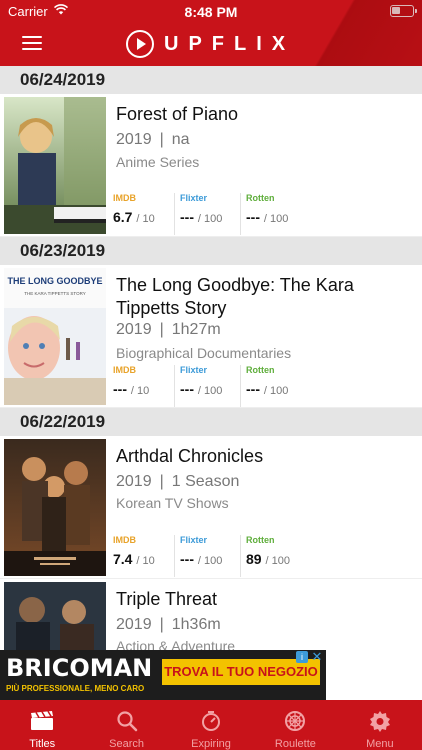 This screenshot has height=750, width=422. I want to click on tab-roulette: Roulette, so click(295, 725).